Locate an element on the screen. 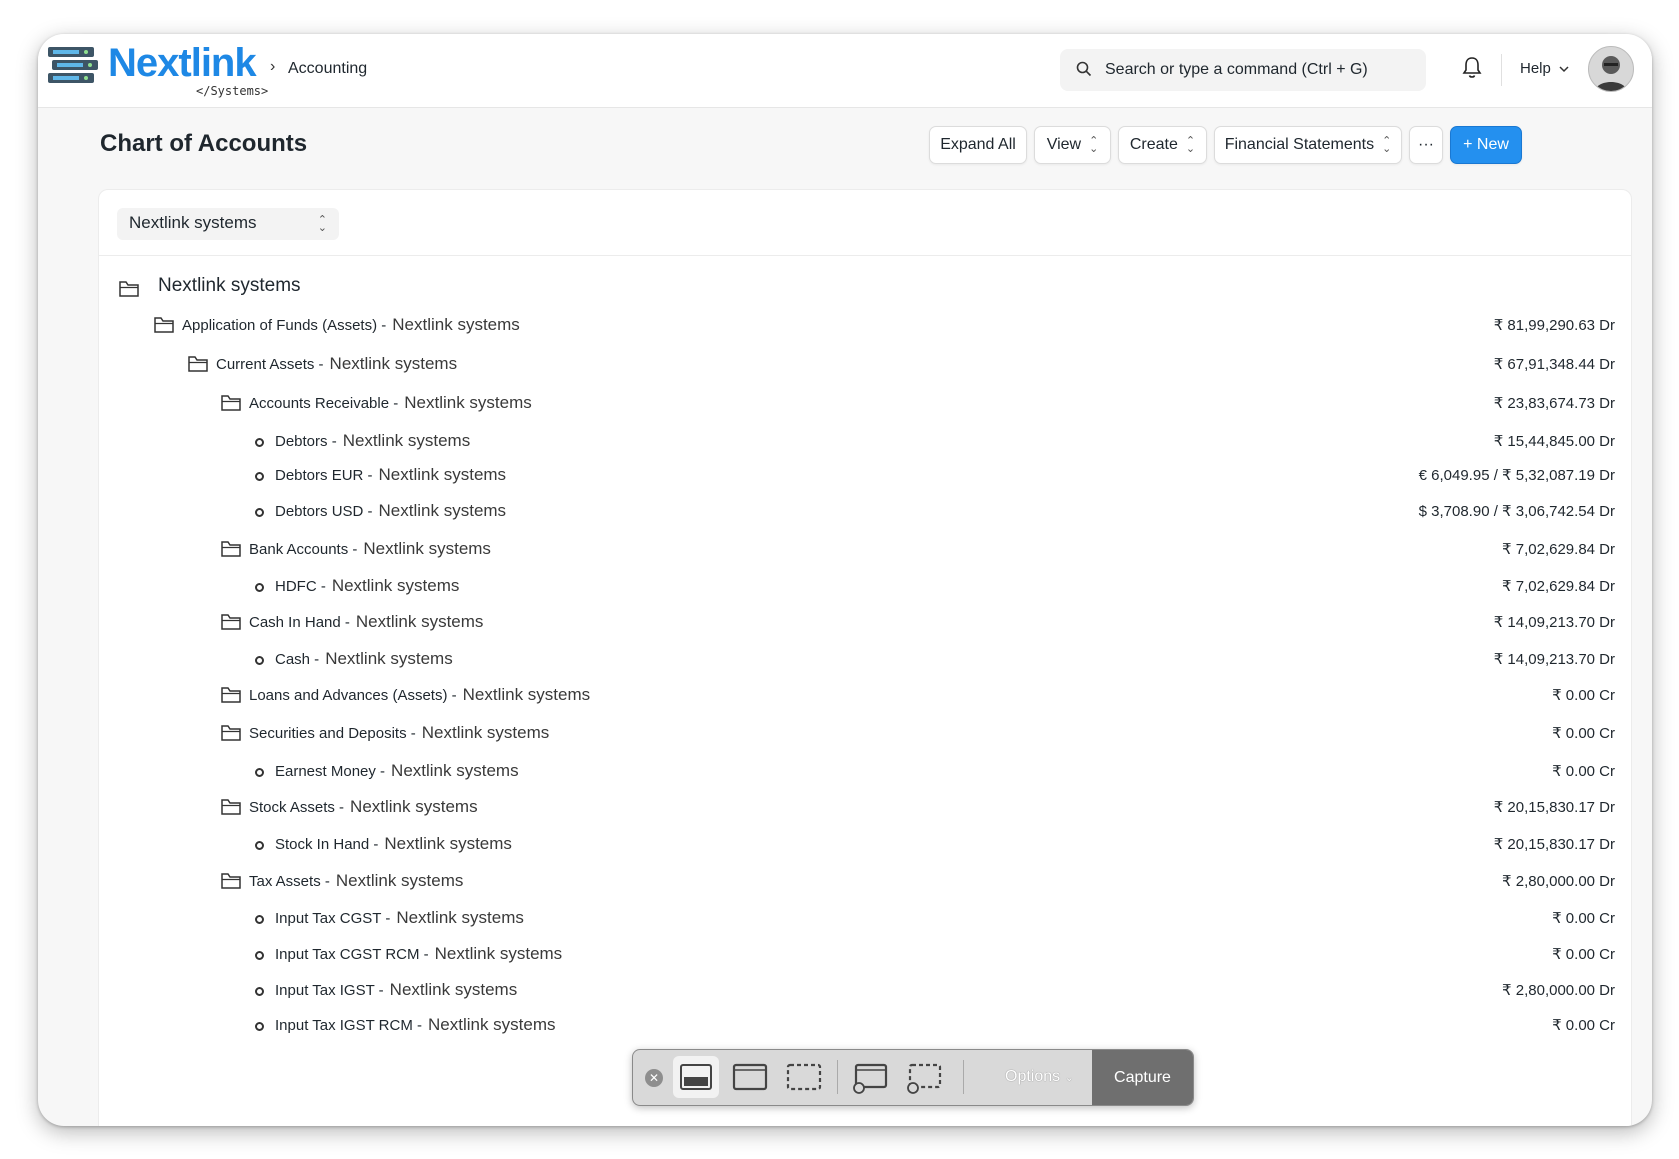 The height and width of the screenshot is (1159, 1679). account-label: Cash - Nextlink systems is located at coordinates (364, 659).